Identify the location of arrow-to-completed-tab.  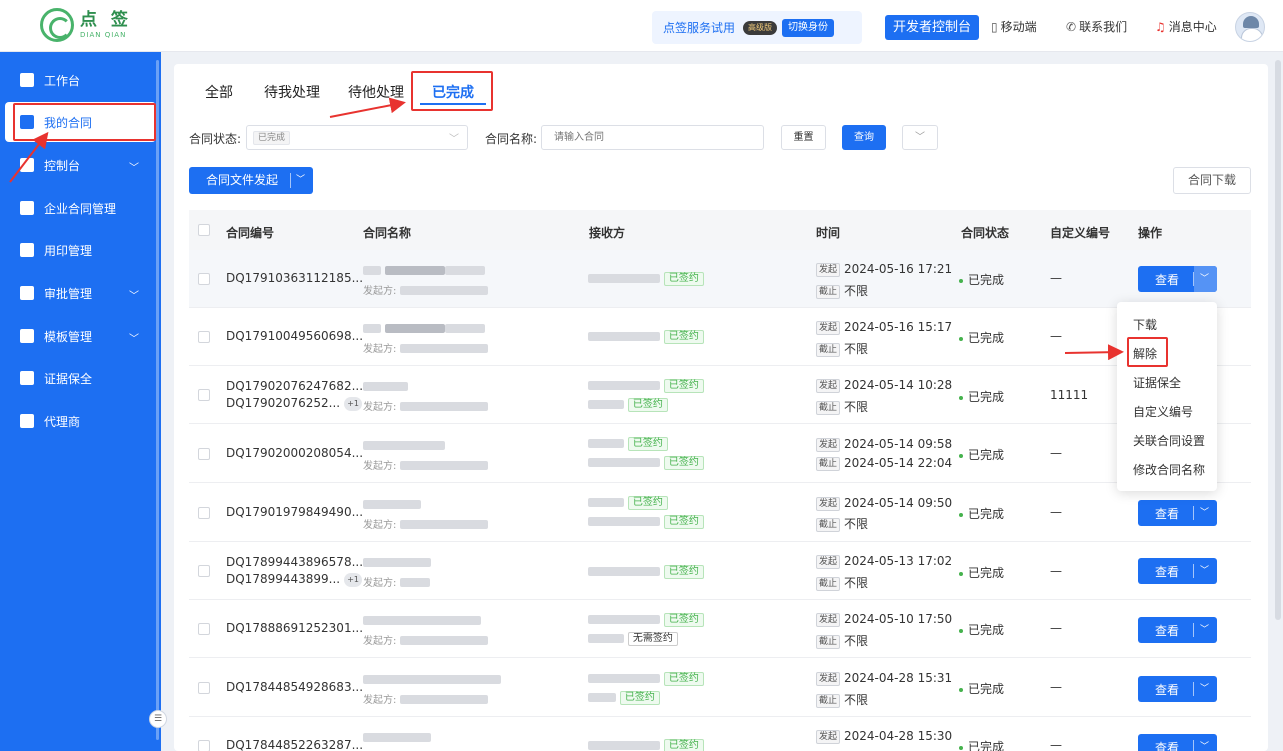
(367, 107).